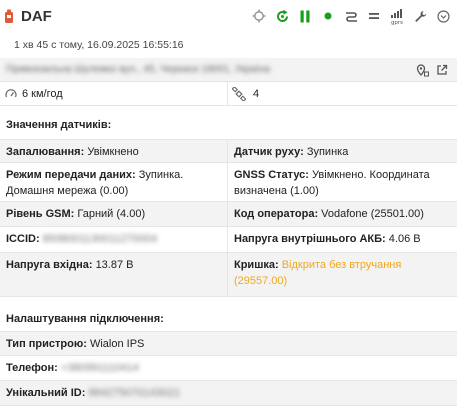 The height and width of the screenshot is (409, 457). What do you see at coordinates (327, 152) in the screenshot?
I see `sensor-value: Зупинка` at bounding box center [327, 152].